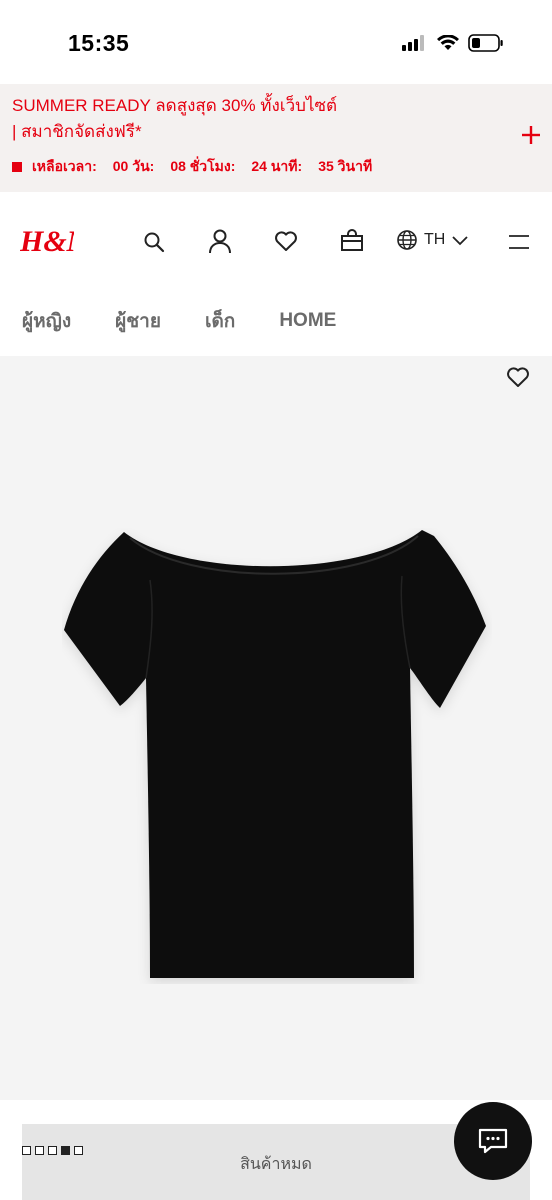 Image resolution: width=552 pixels, height=1200 pixels. Describe the element at coordinates (413, 43) in the screenshot. I see `signal-icon` at that location.